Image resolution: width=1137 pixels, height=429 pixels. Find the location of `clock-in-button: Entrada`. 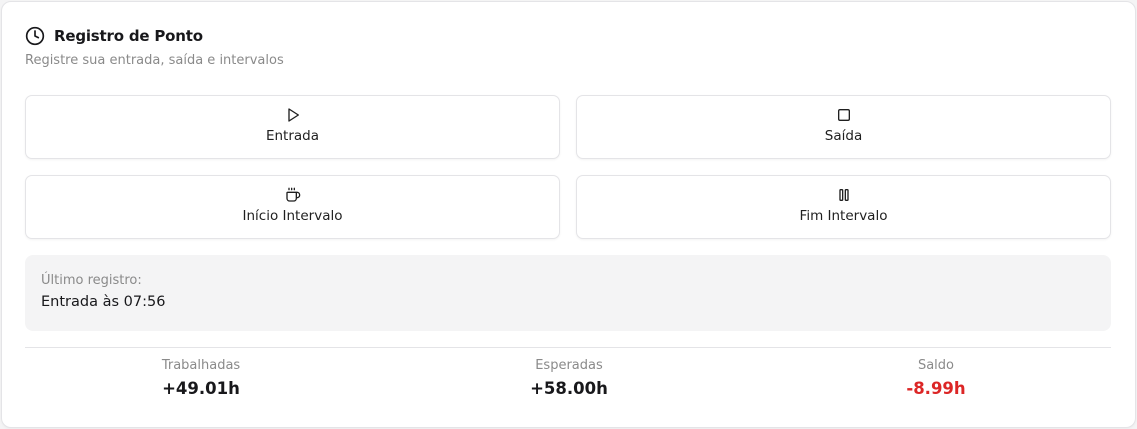

clock-in-button: Entrada is located at coordinates (292, 127).